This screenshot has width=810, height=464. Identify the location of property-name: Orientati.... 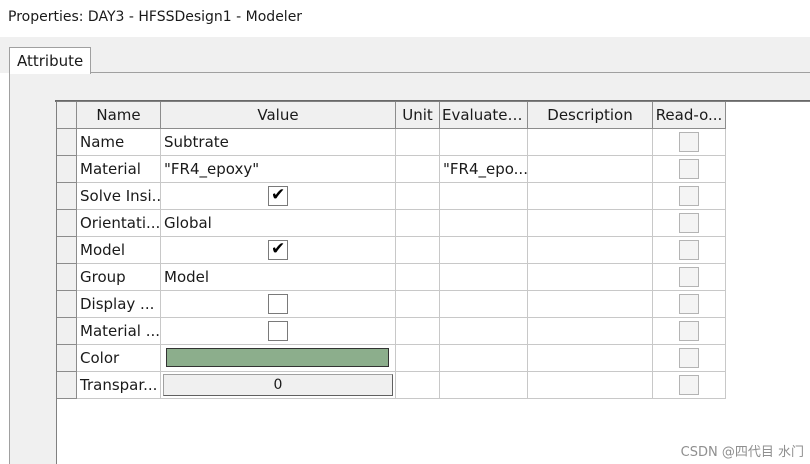
(119, 223).